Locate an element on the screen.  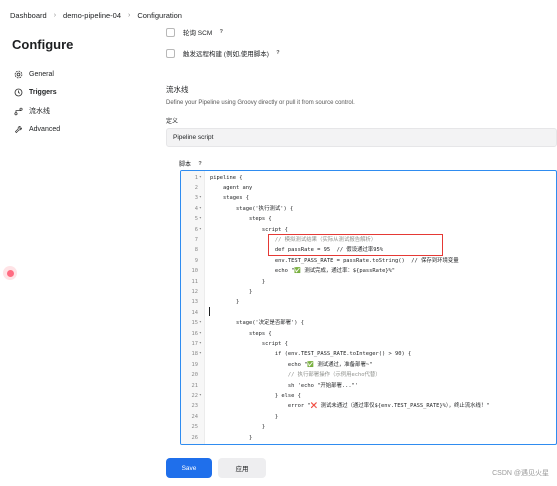
gear-icon is located at coordinates (18, 74).